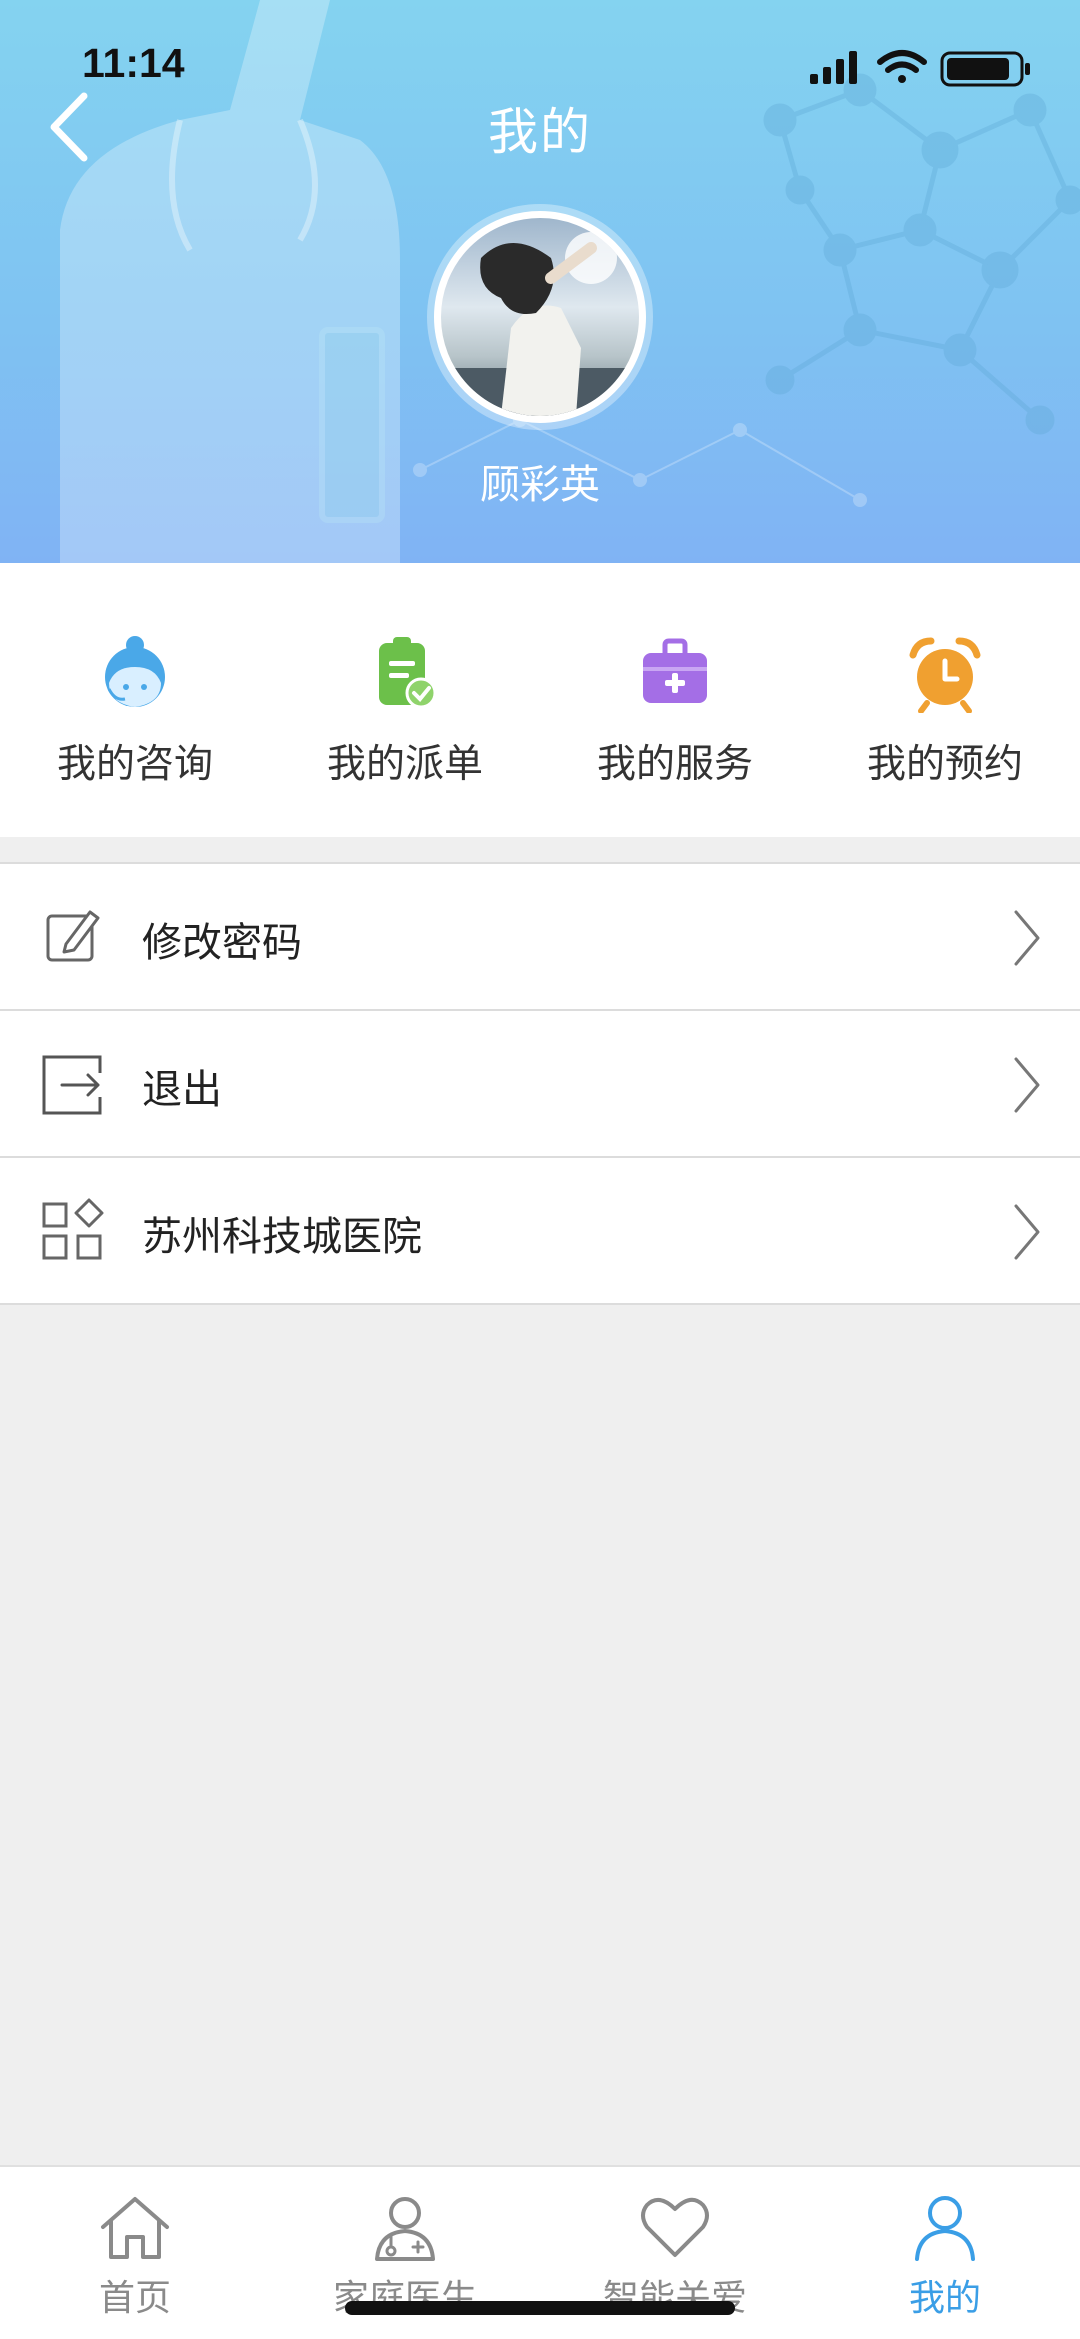 The image size is (1080, 2339). What do you see at coordinates (405, 711) in the screenshot?
I see `quick-action-dispatch: 我的派单` at bounding box center [405, 711].